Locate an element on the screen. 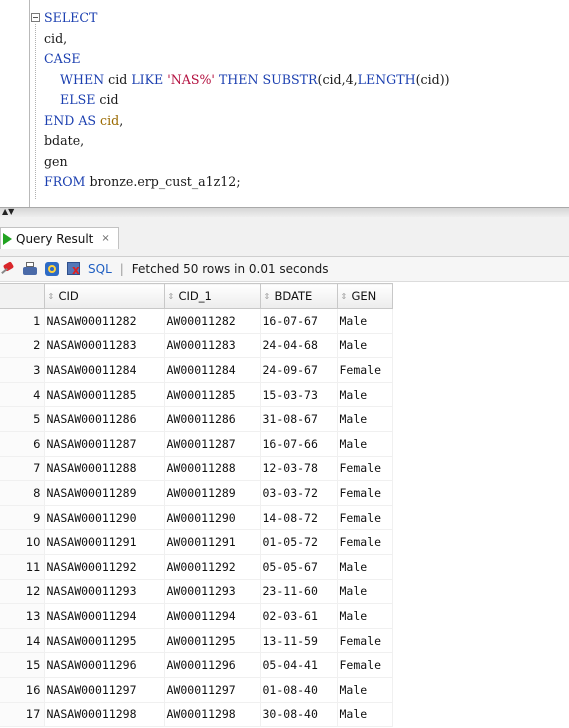 The height and width of the screenshot is (728, 569). code-line: bdate, is located at coordinates (247, 141).